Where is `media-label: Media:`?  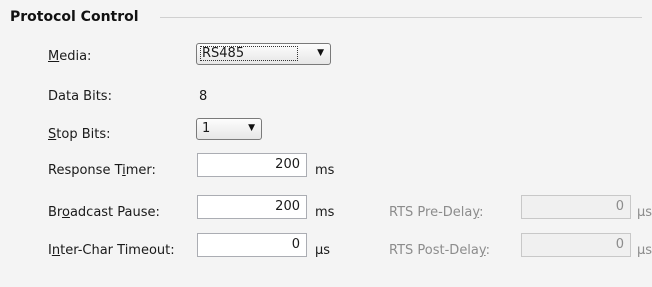 media-label: Media: is located at coordinates (70, 56).